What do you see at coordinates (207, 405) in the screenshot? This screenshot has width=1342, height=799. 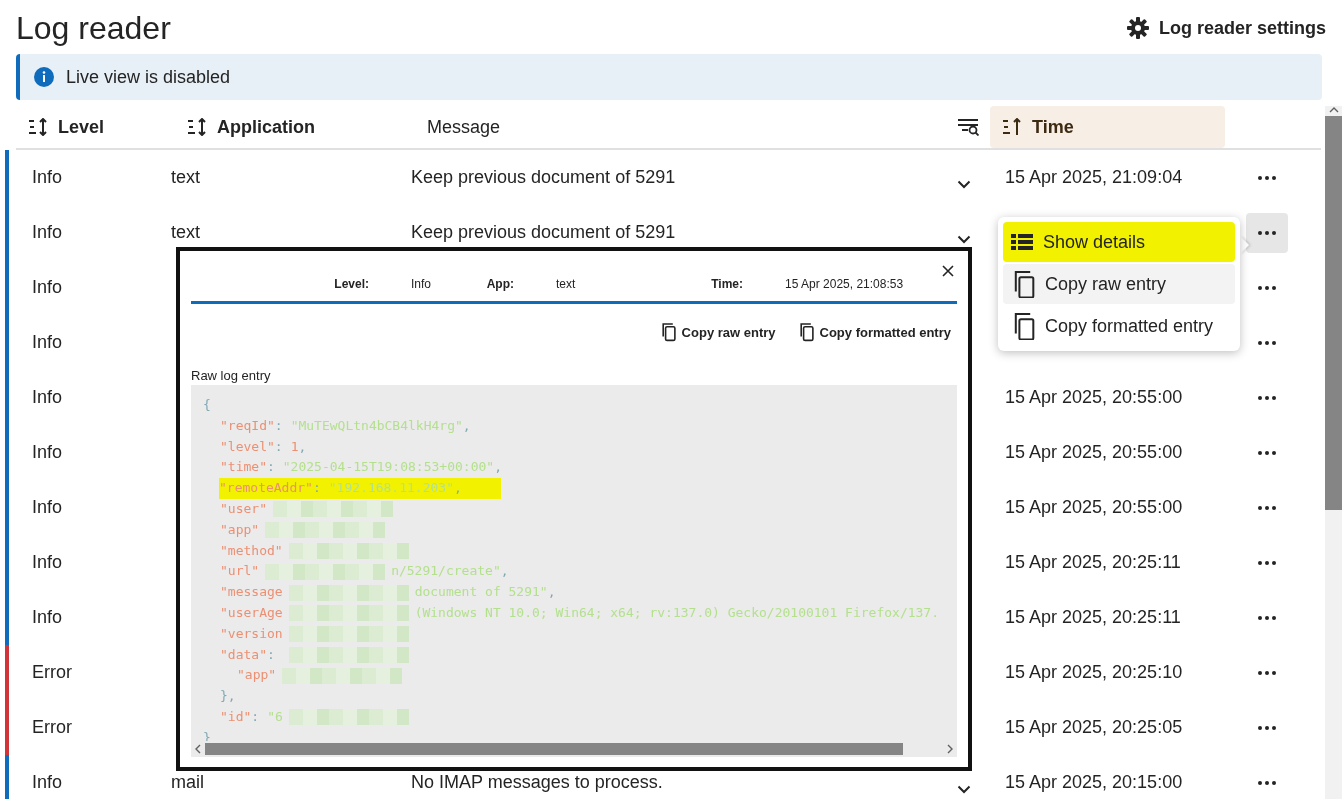 I see `code-text: {` at bounding box center [207, 405].